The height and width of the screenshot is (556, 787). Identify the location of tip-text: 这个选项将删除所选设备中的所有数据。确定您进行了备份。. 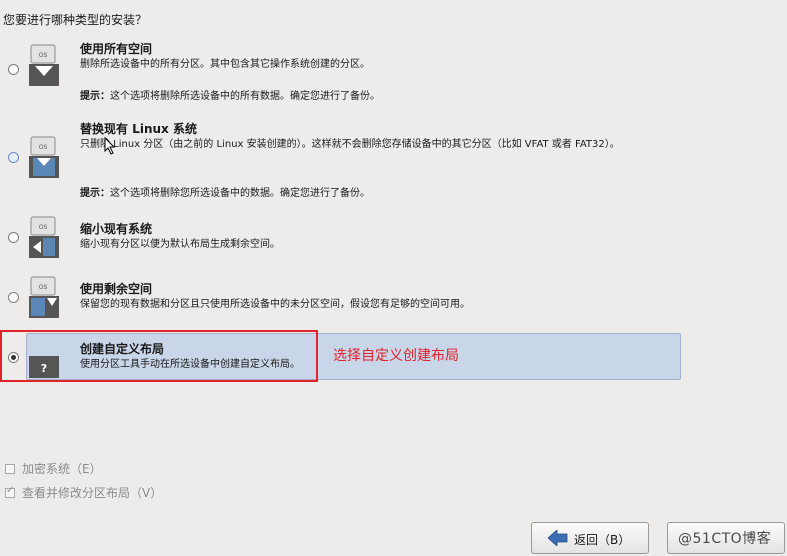
(245, 96).